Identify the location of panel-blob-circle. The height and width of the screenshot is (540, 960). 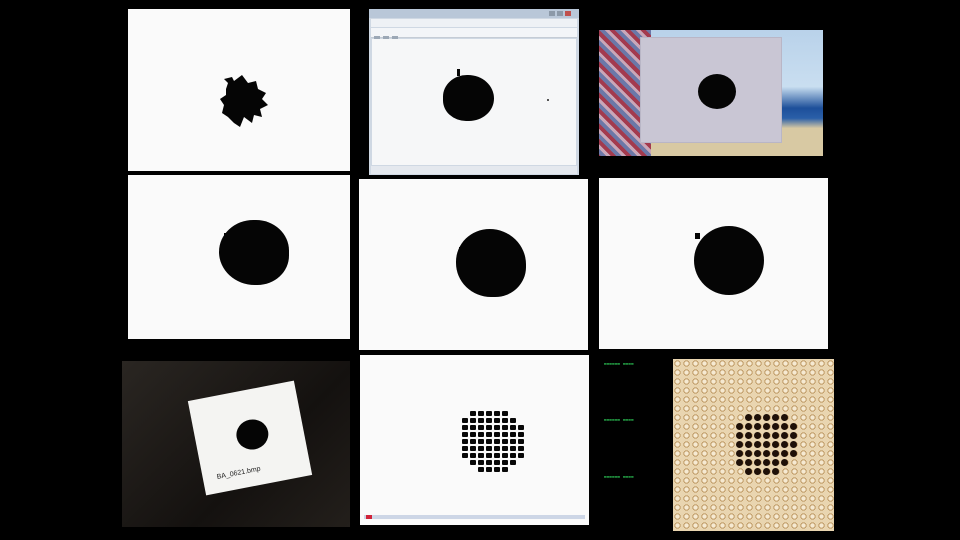
(713, 263).